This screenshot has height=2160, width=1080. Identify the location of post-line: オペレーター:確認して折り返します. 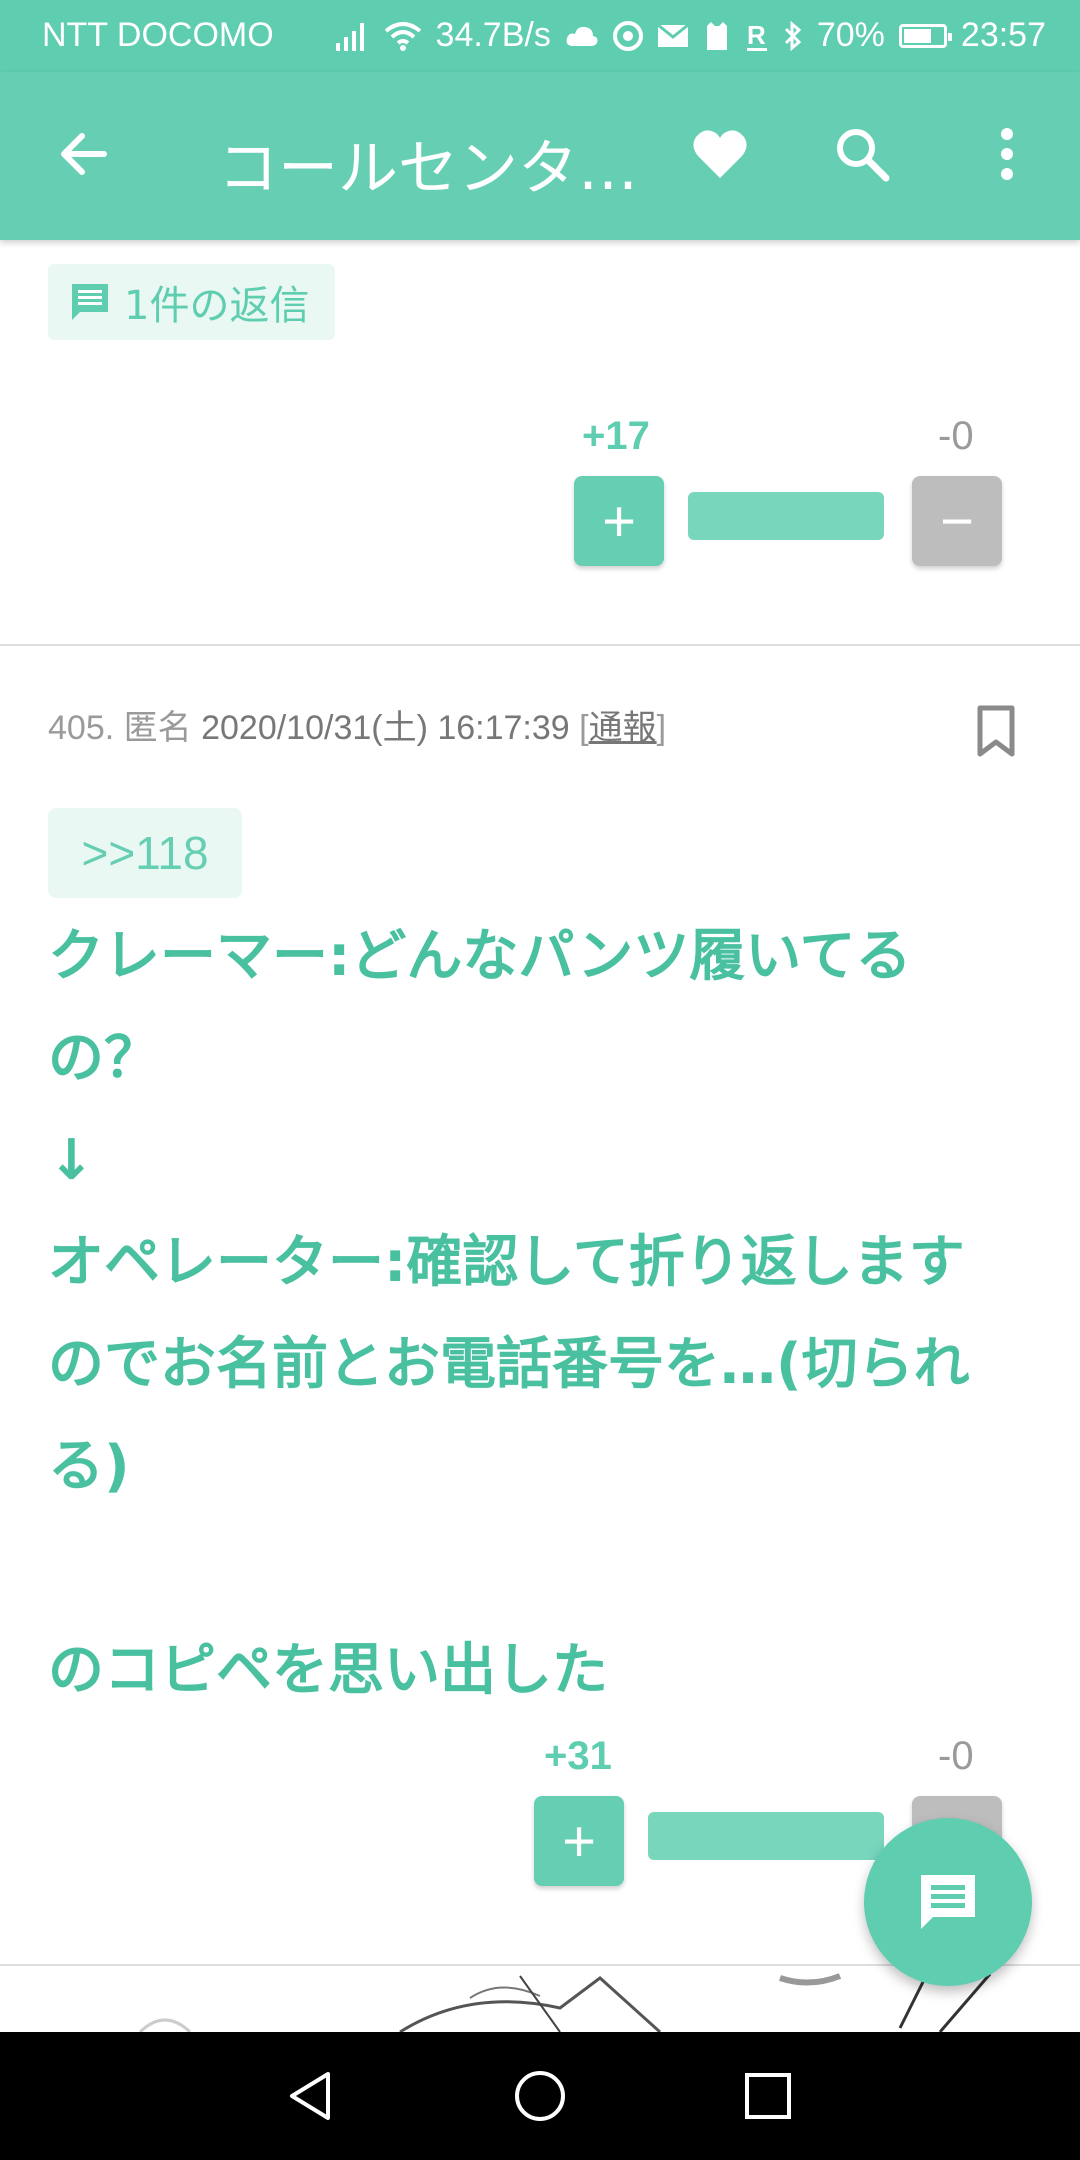
(506, 1262).